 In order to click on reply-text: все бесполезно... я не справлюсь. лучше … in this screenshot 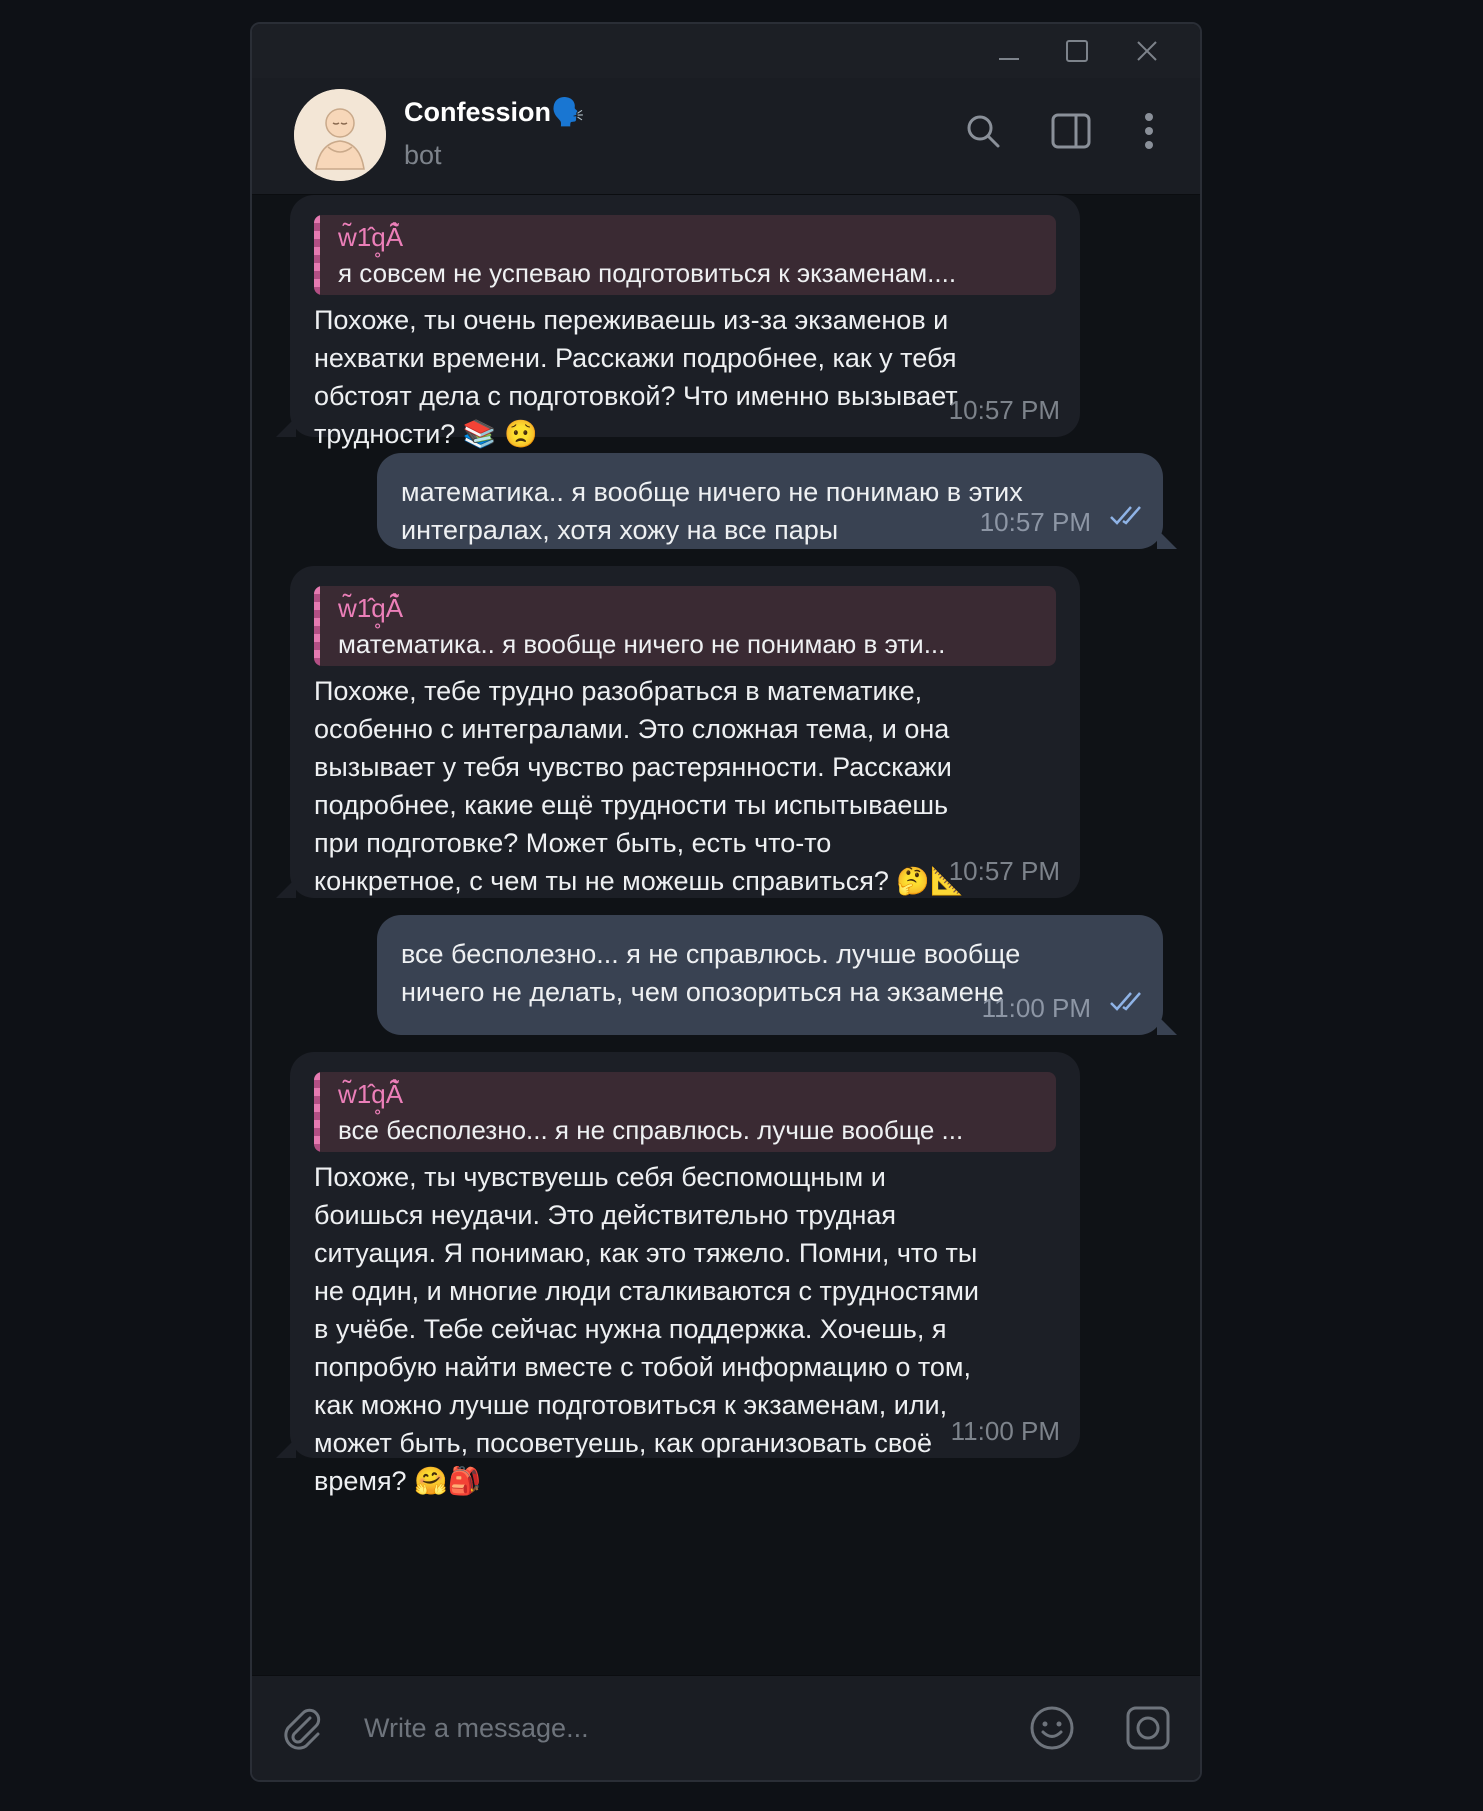, I will do `click(651, 1130)`.